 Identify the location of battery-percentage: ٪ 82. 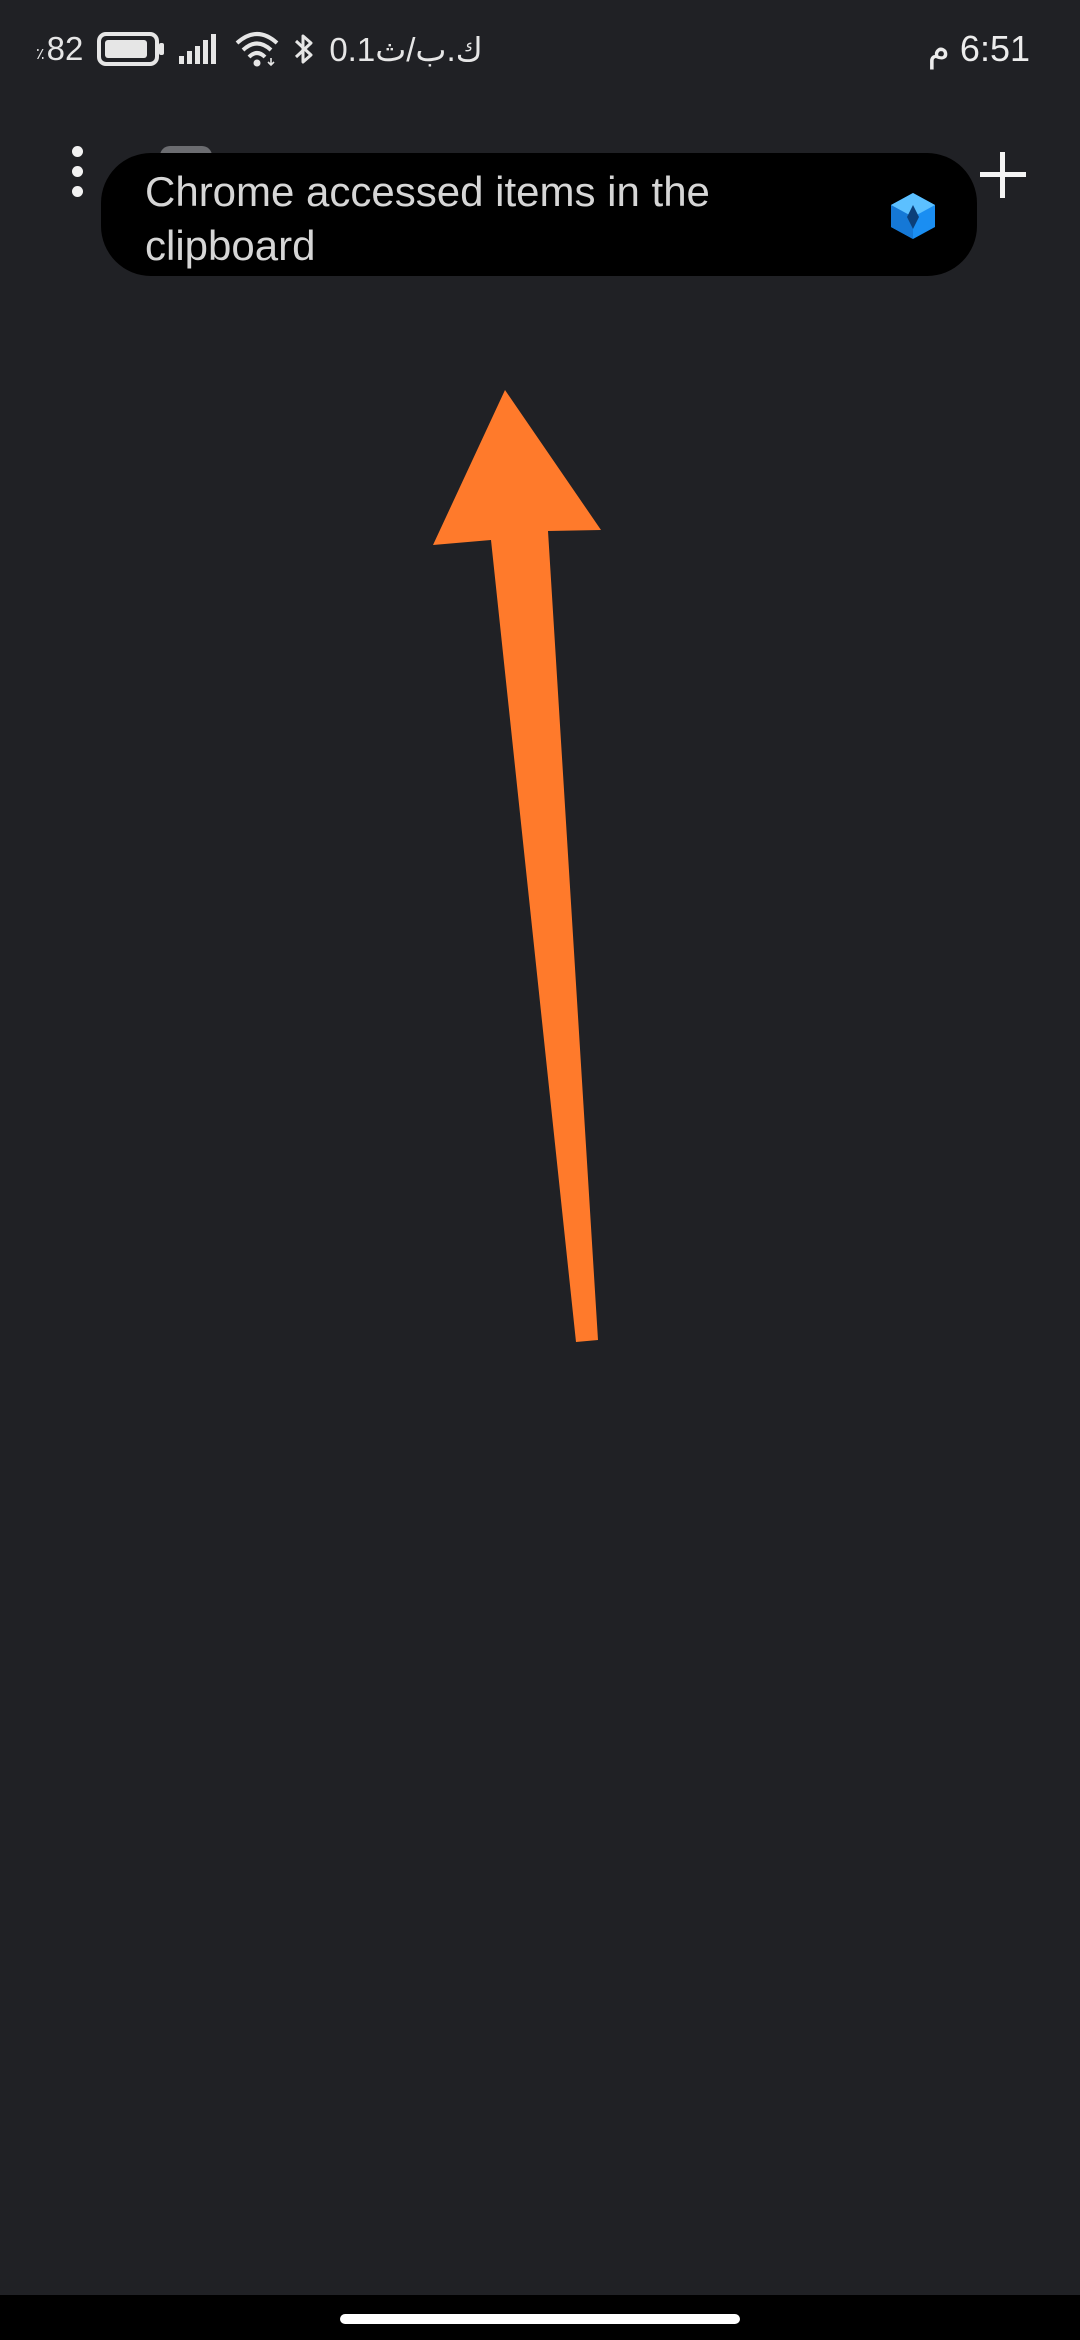
(59, 49).